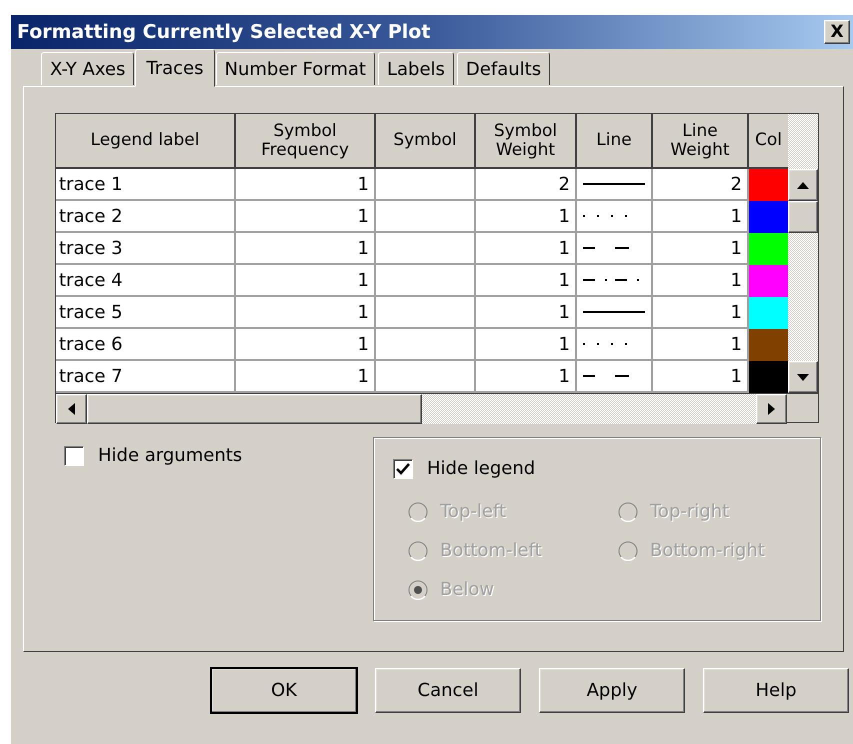 The height and width of the screenshot is (744, 853). Describe the element at coordinates (425, 140) in the screenshot. I see `column-header: Symbol` at that location.